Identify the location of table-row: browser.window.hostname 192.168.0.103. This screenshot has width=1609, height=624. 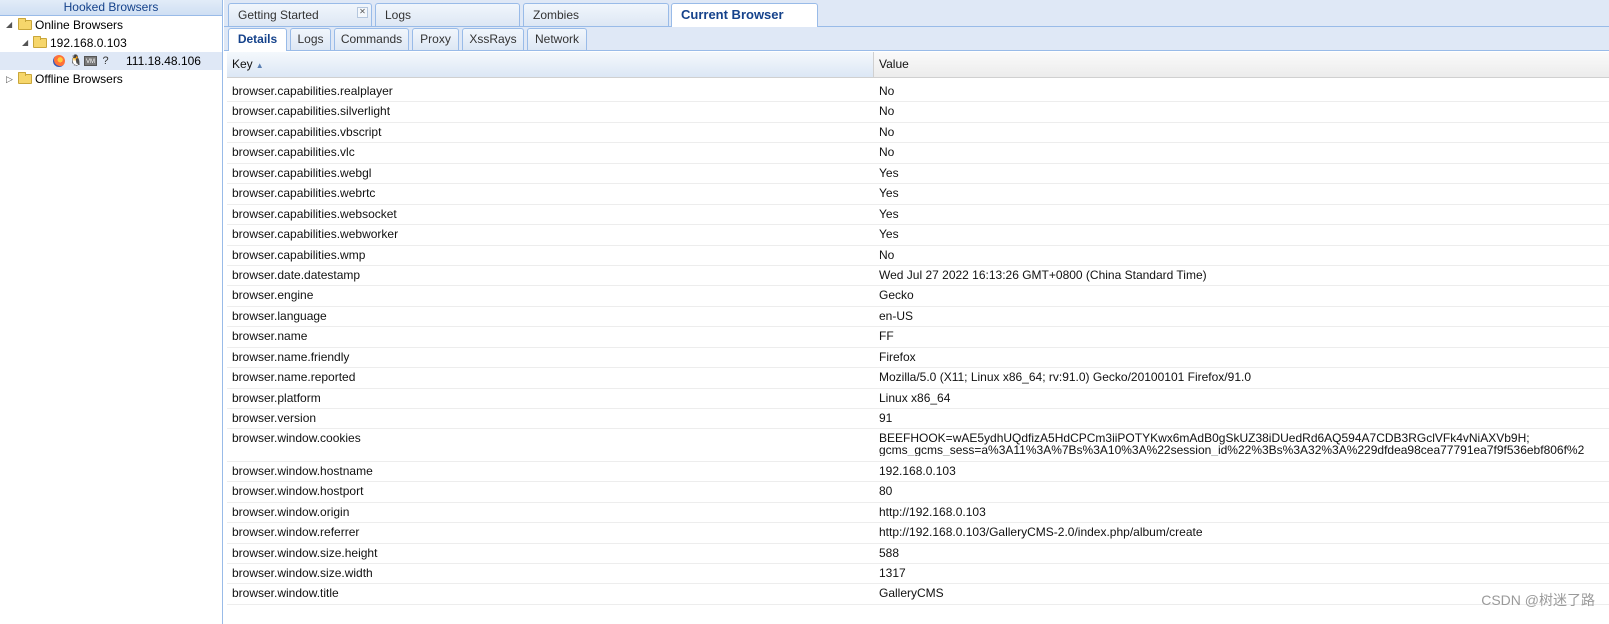
(918, 472).